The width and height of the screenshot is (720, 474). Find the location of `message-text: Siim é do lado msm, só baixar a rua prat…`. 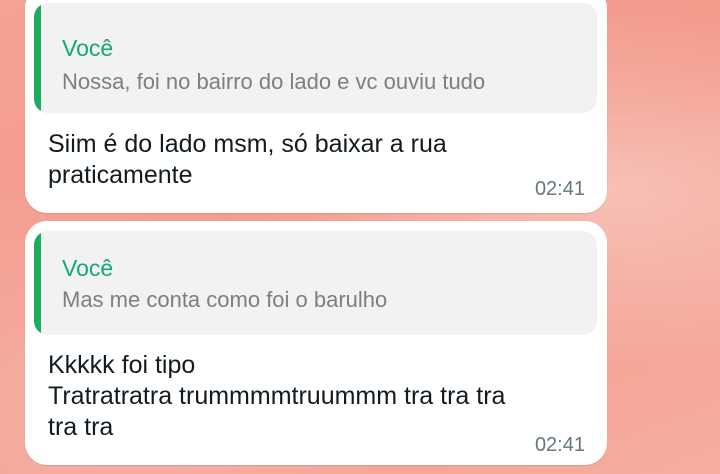

message-text: Siim é do lado msm, só baixar a rua prat… is located at coordinates (247, 159).